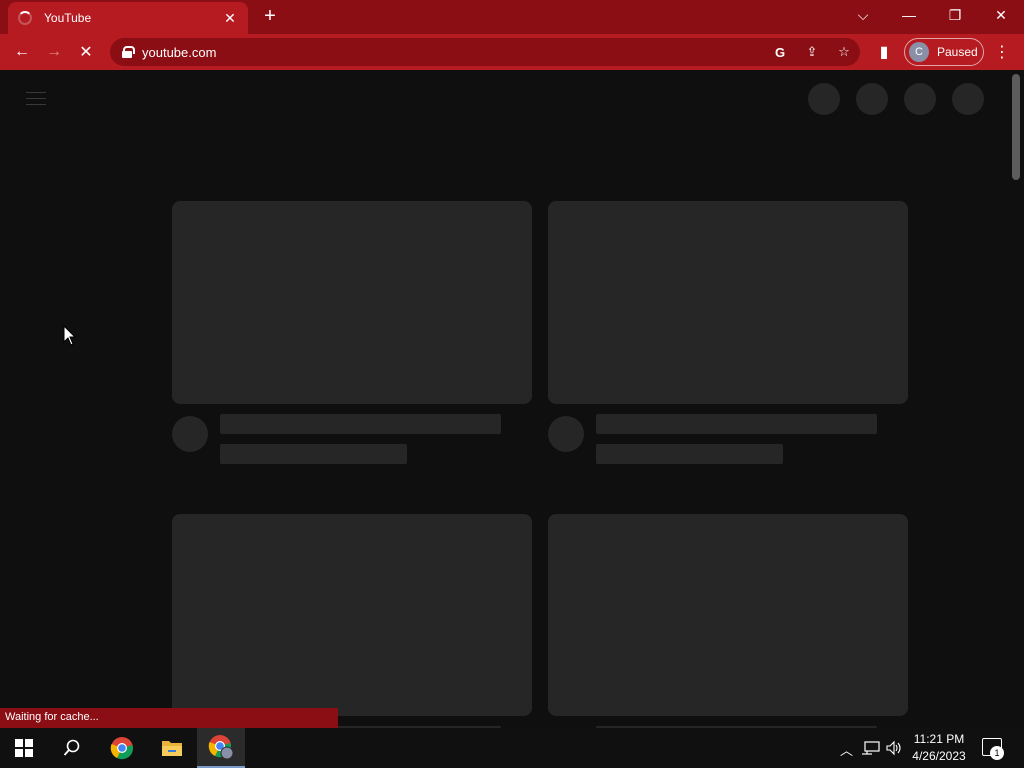 This screenshot has width=1024, height=768. Describe the element at coordinates (863, 15) in the screenshot. I see `tab-search-button: ⌵` at that location.